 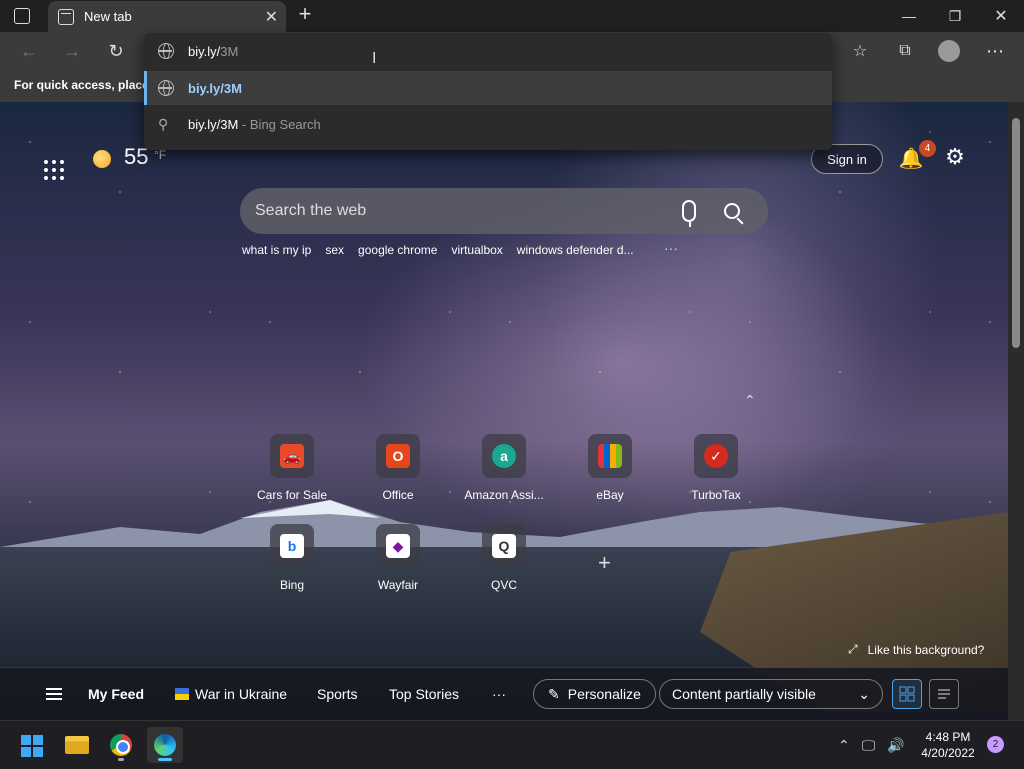 I want to click on like-background-link: ⤢ Like this background?, so click(x=916, y=649).